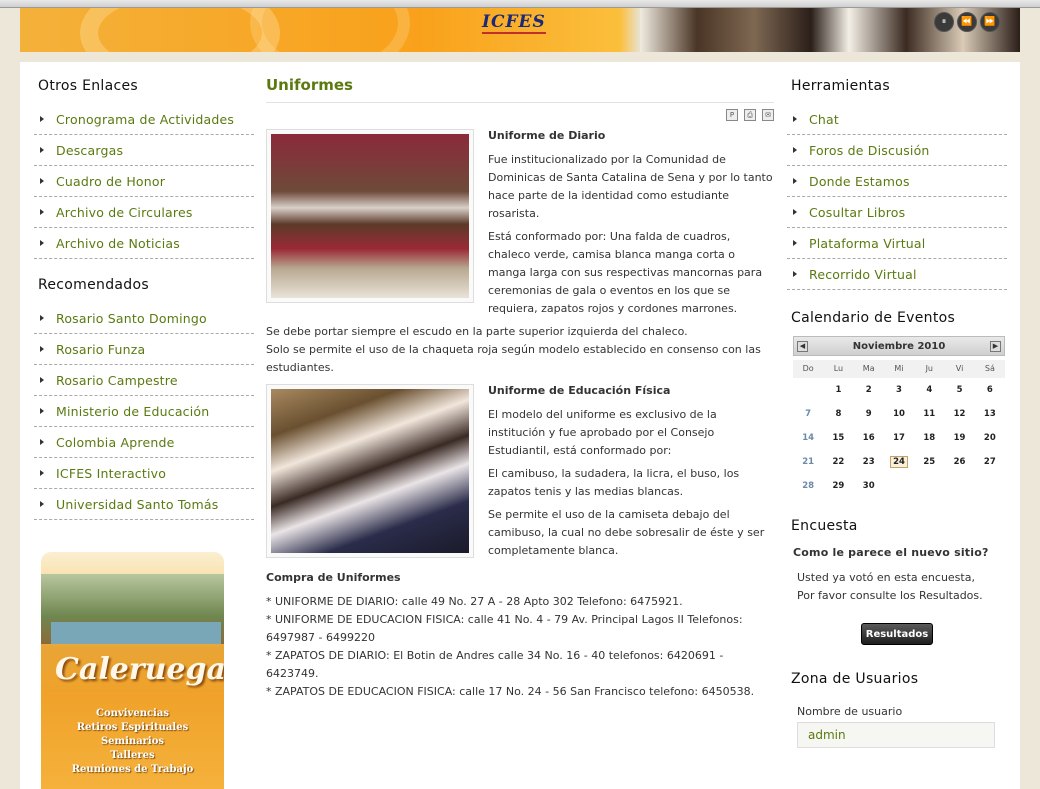 Image resolution: width=1040 pixels, height=789 pixels. Describe the element at coordinates (929, 438) in the screenshot. I see `calendar-day: 18` at that location.